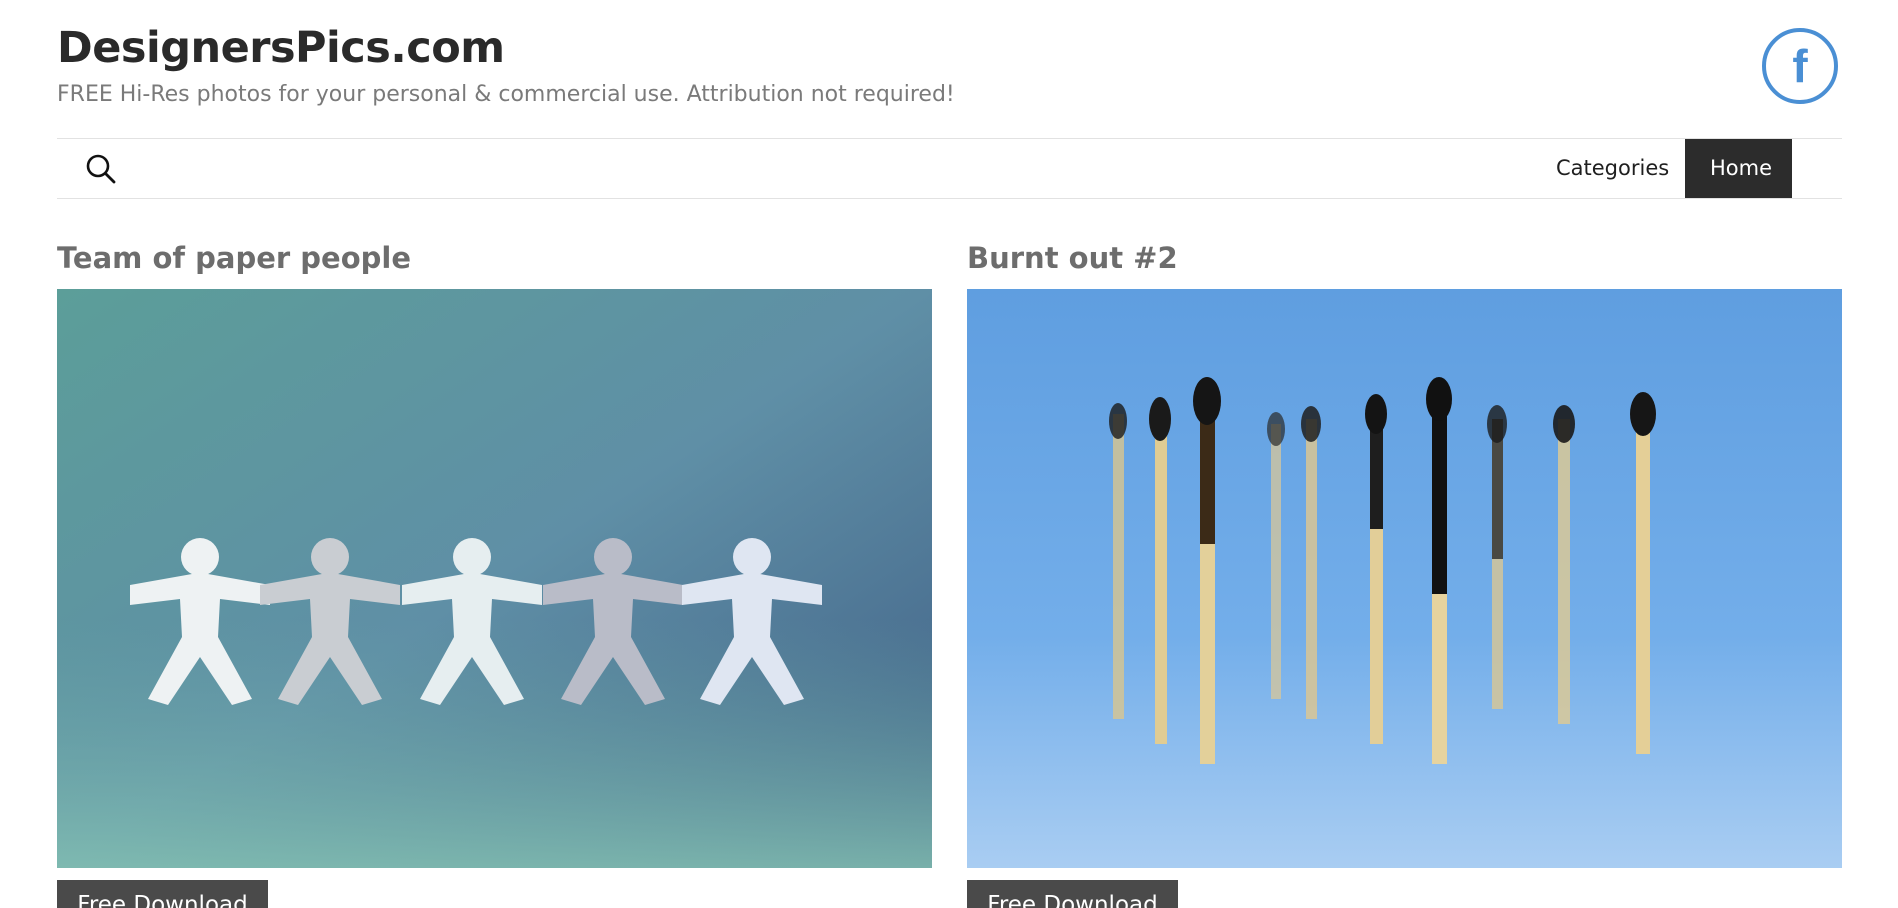  What do you see at coordinates (494, 262) in the screenshot?
I see `post-title: Team of paper people` at bounding box center [494, 262].